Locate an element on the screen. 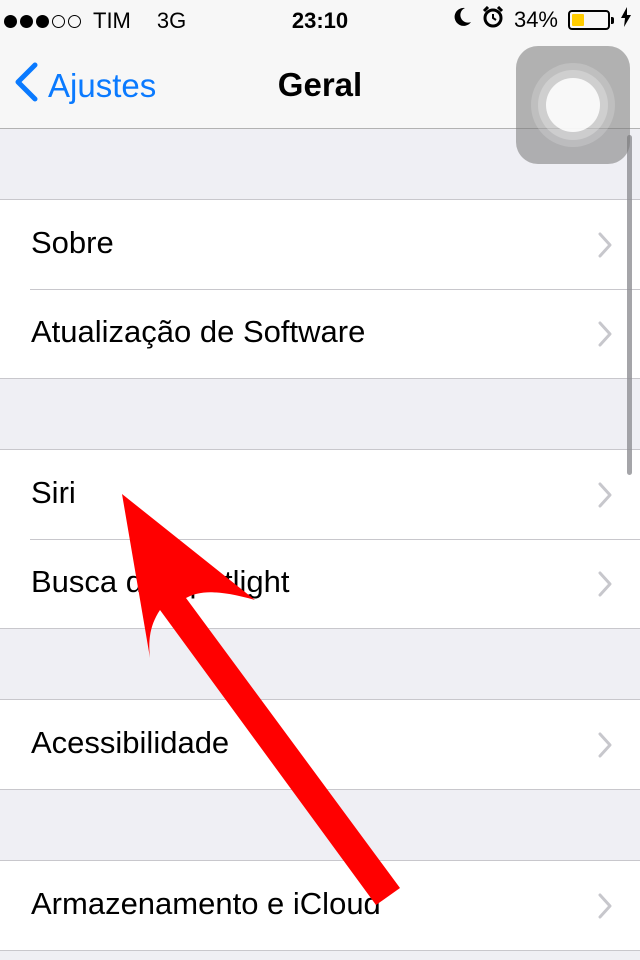 The width and height of the screenshot is (640, 960). battery-fill is located at coordinates (578, 20).